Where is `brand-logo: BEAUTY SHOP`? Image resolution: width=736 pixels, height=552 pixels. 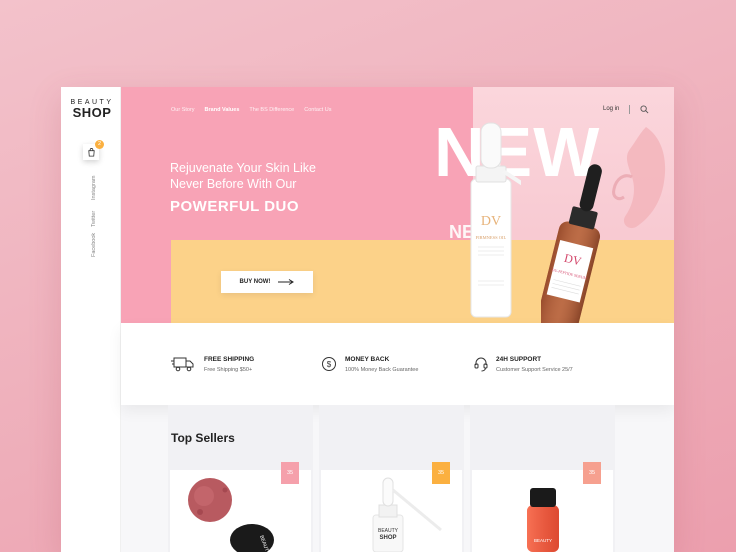 brand-logo: BEAUTY SHOP is located at coordinates (92, 109).